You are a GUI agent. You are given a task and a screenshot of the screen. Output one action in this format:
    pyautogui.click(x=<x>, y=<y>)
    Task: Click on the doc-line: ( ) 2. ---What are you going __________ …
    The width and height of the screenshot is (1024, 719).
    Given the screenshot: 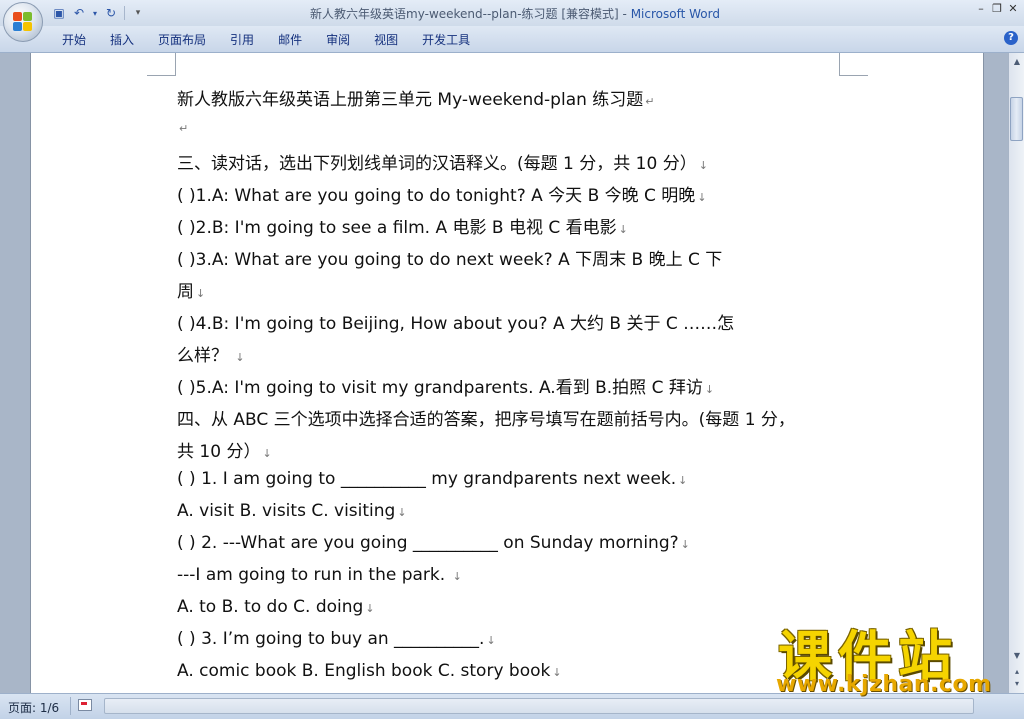 What is the action you would take?
    pyautogui.click(x=433, y=543)
    